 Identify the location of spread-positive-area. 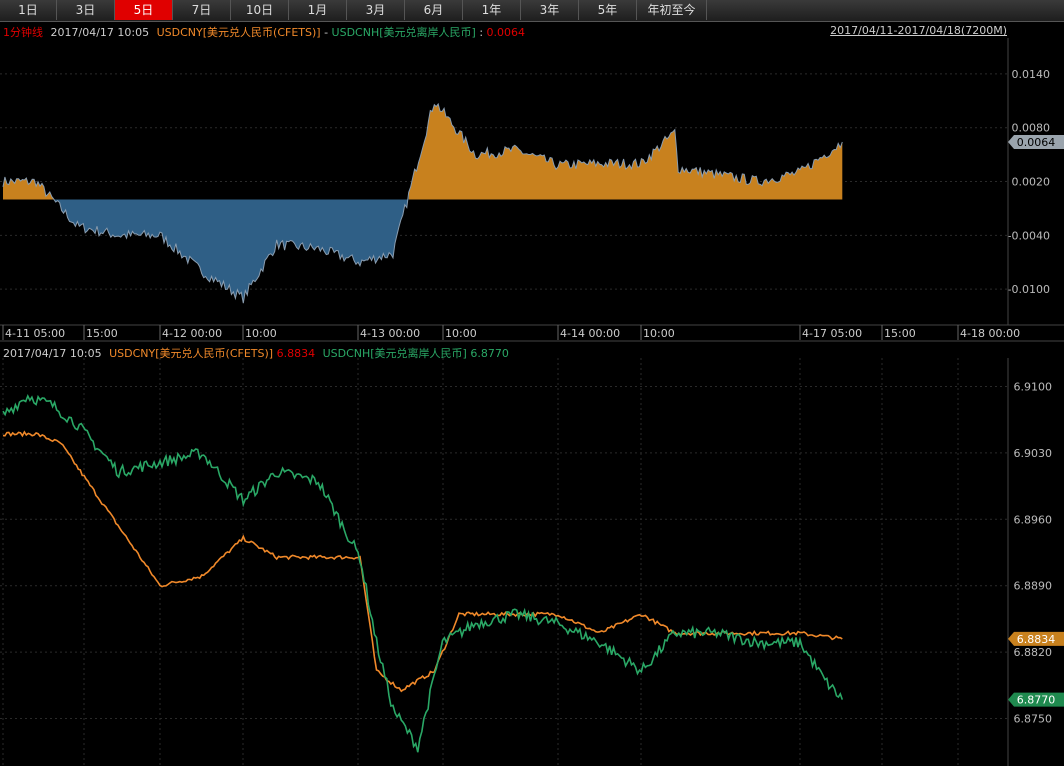
(423, 152).